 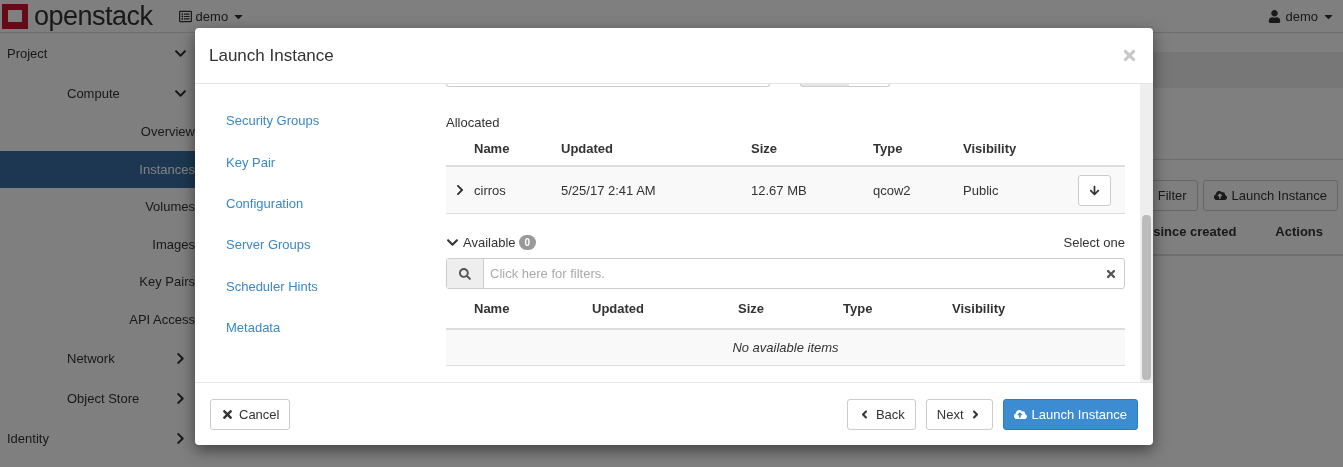 I want to click on list-icon, so click(x=185, y=16).